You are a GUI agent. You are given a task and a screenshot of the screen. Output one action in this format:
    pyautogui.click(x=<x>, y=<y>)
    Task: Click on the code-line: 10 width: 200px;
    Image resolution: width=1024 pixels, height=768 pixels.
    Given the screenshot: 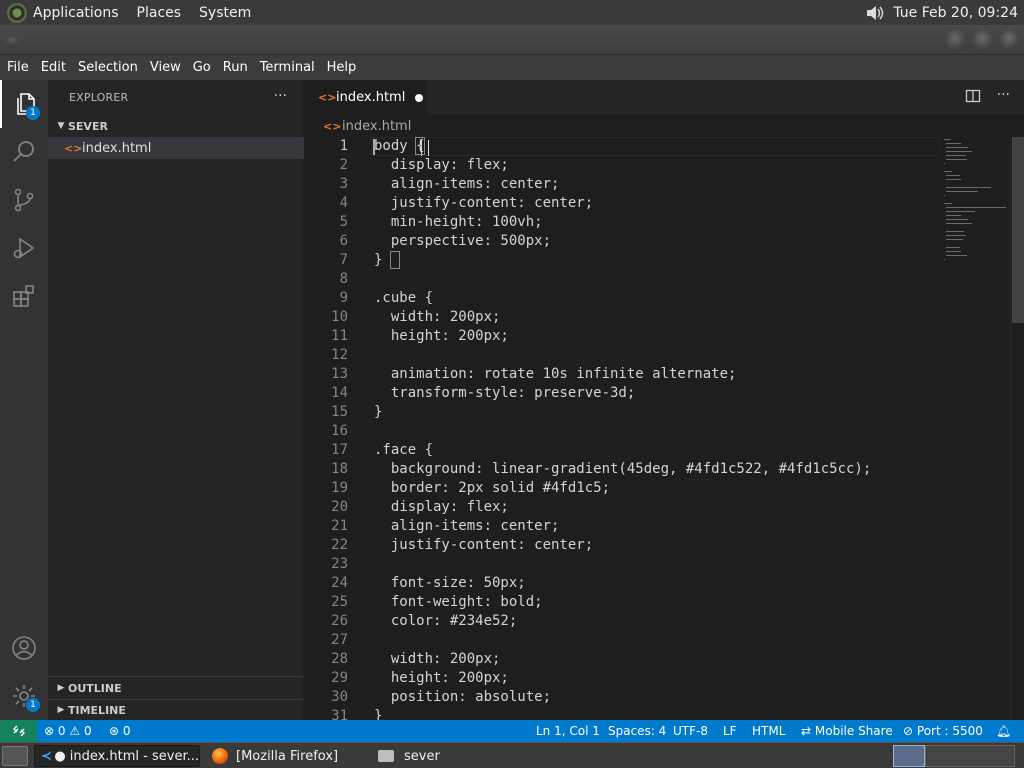 What is the action you would take?
    pyautogui.click(x=622, y=317)
    